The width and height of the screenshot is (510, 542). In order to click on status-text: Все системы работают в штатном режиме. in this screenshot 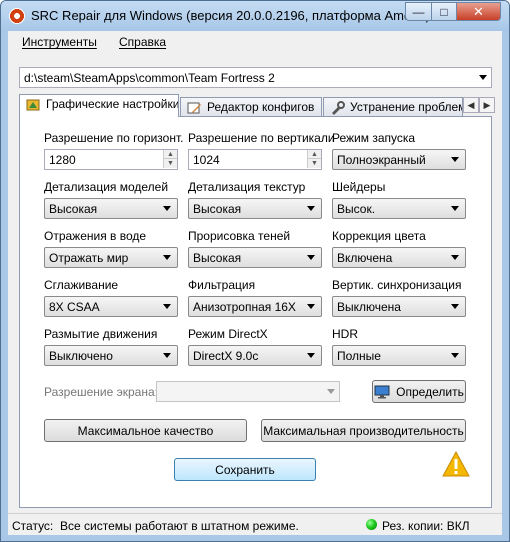, I will do `click(179, 526)`.